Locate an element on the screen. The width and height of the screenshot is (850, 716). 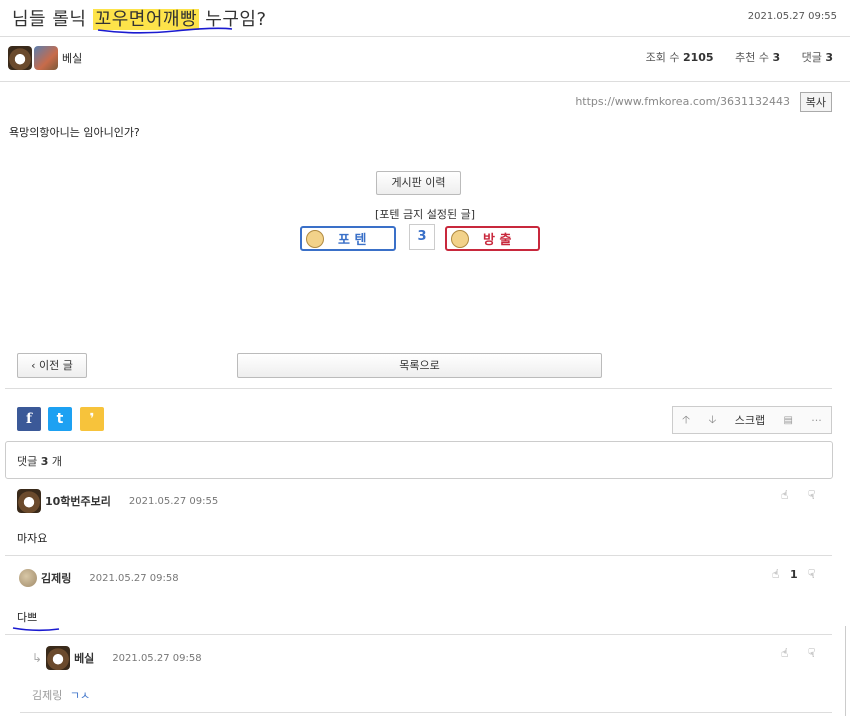
chart-icon: ▤ is located at coordinates (787, 420).